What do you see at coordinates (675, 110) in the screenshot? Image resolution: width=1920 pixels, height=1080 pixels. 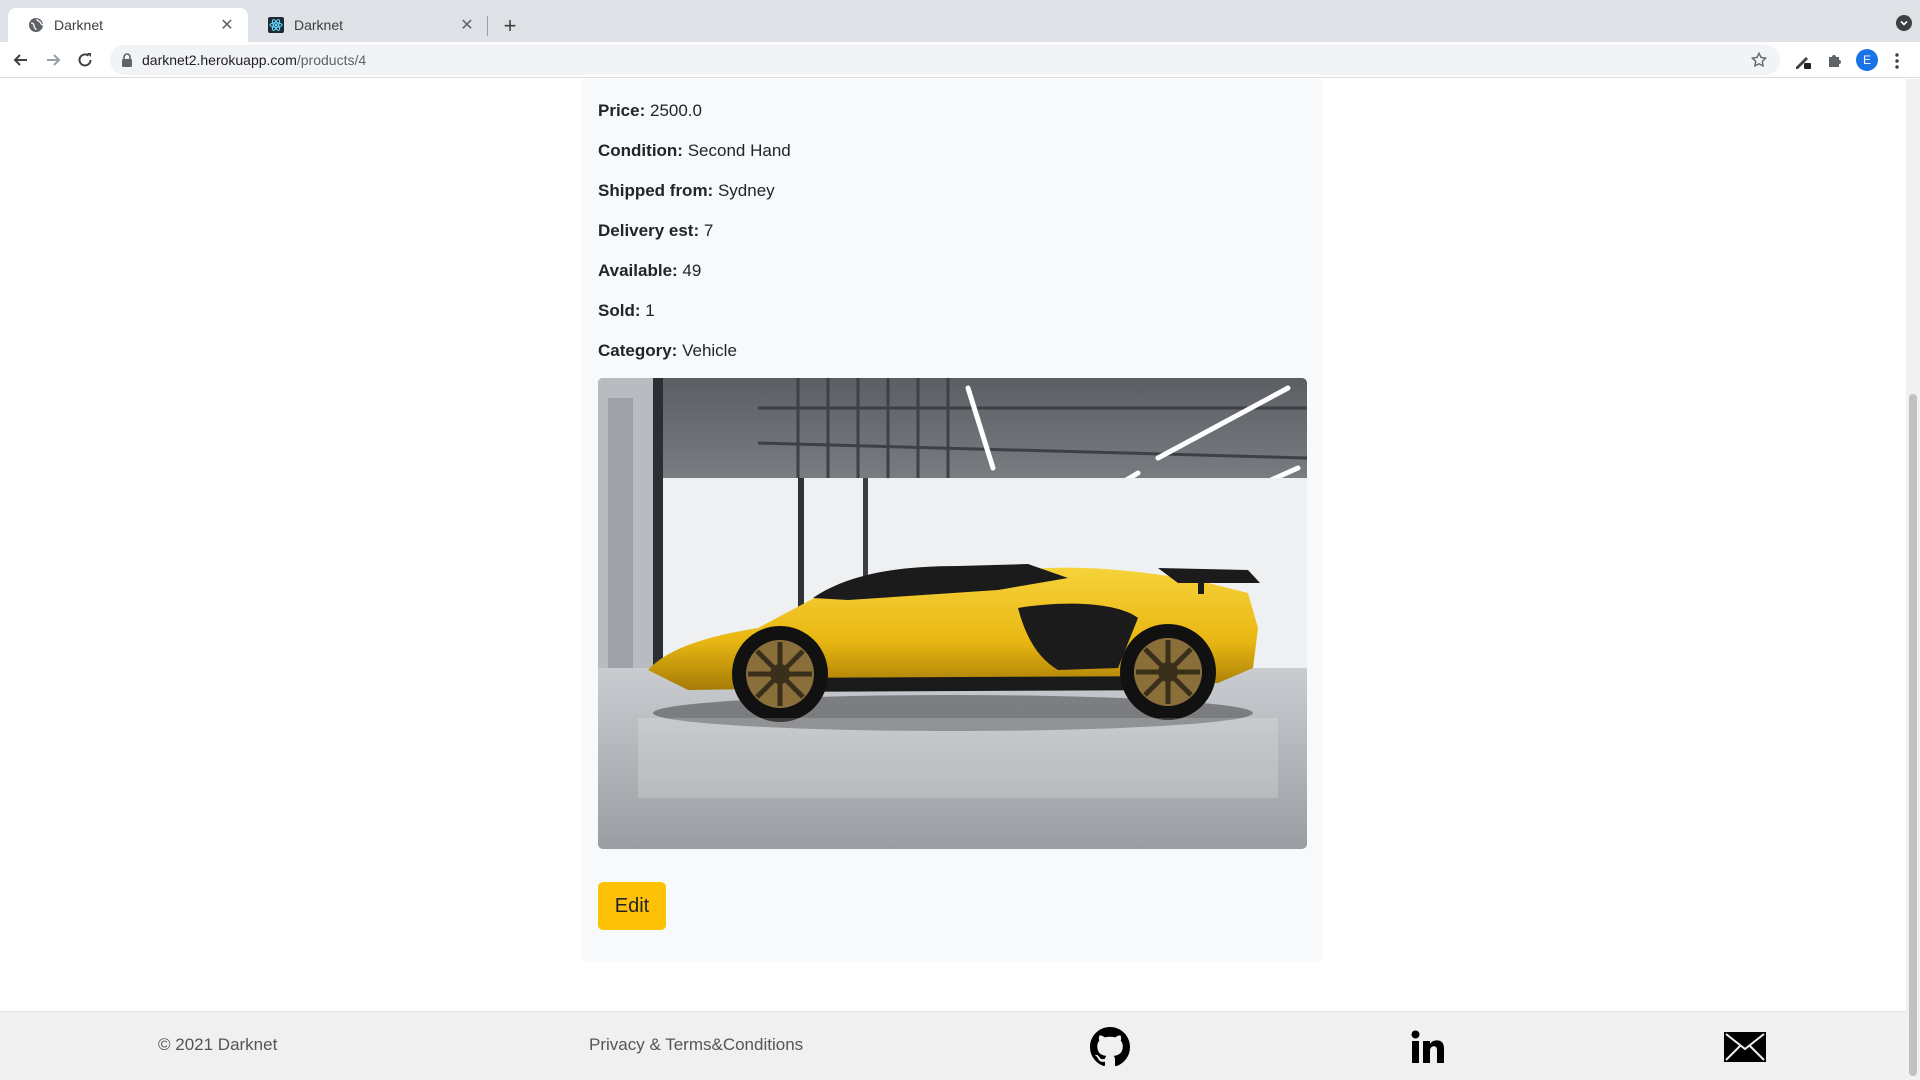 I see `price-value: 2500.0` at bounding box center [675, 110].